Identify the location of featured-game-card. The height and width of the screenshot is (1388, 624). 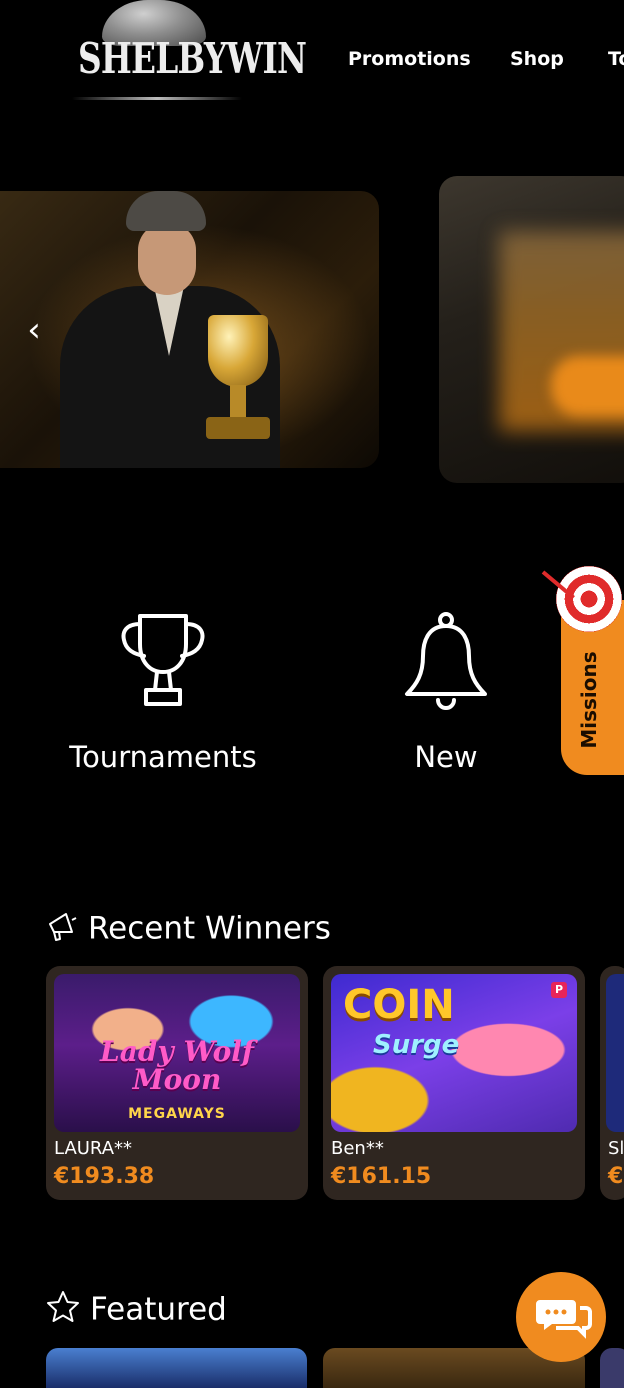
(176, 1368).